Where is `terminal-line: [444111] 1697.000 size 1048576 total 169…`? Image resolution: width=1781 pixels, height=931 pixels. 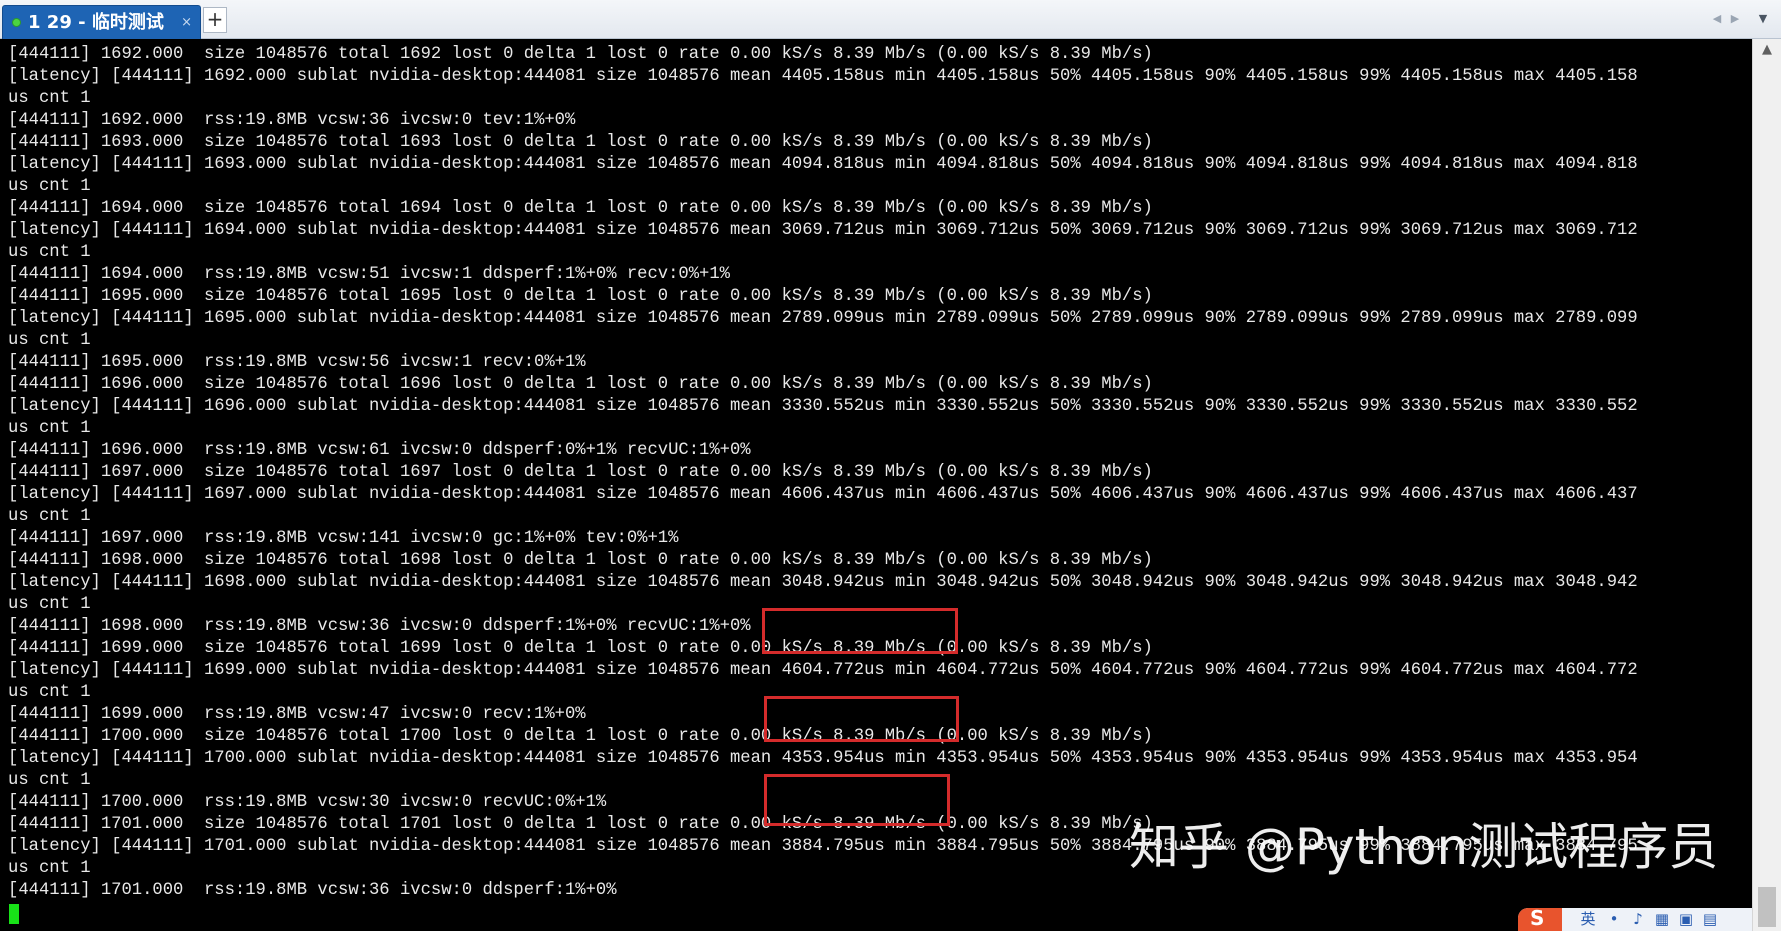 terminal-line: [444111] 1697.000 size 1048576 total 169… is located at coordinates (580, 472).